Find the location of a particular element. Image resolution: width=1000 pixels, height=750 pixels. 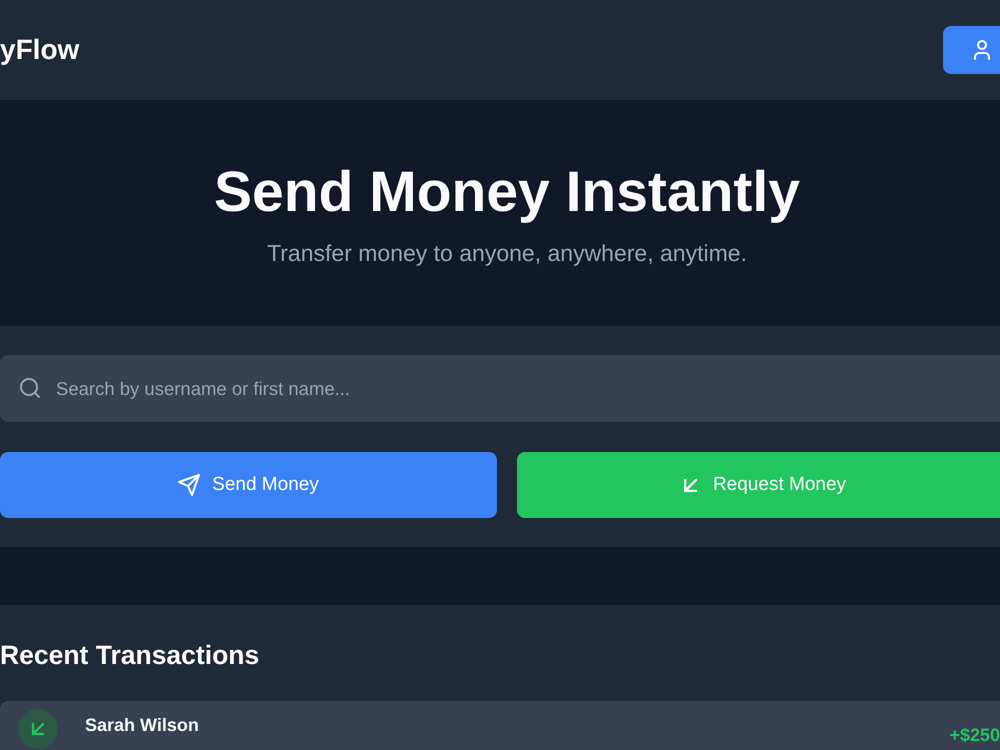

contact-name: Sarah Wilson is located at coordinates (142, 725).